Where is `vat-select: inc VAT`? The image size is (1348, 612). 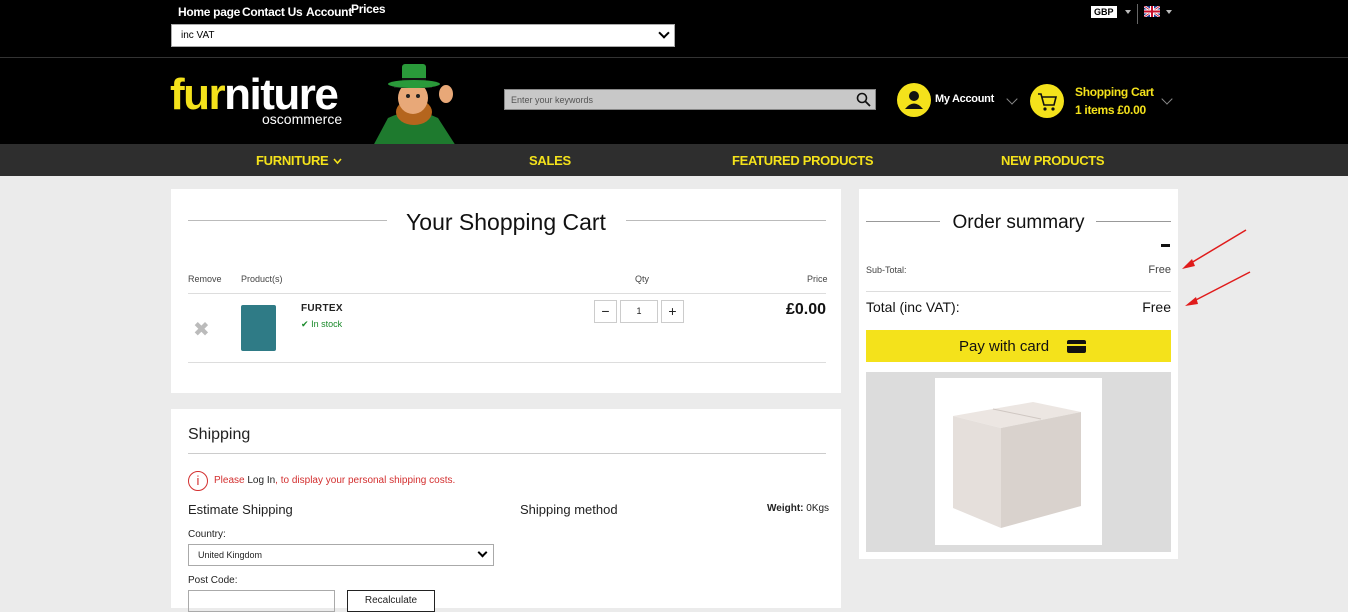
vat-select: inc VAT is located at coordinates (423, 35).